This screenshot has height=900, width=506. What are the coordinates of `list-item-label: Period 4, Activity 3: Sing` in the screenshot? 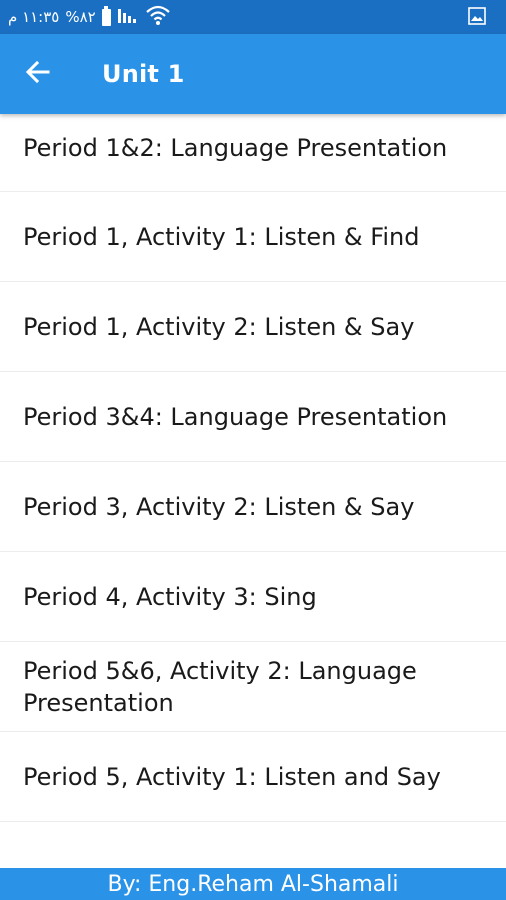 It's located at (170, 596).